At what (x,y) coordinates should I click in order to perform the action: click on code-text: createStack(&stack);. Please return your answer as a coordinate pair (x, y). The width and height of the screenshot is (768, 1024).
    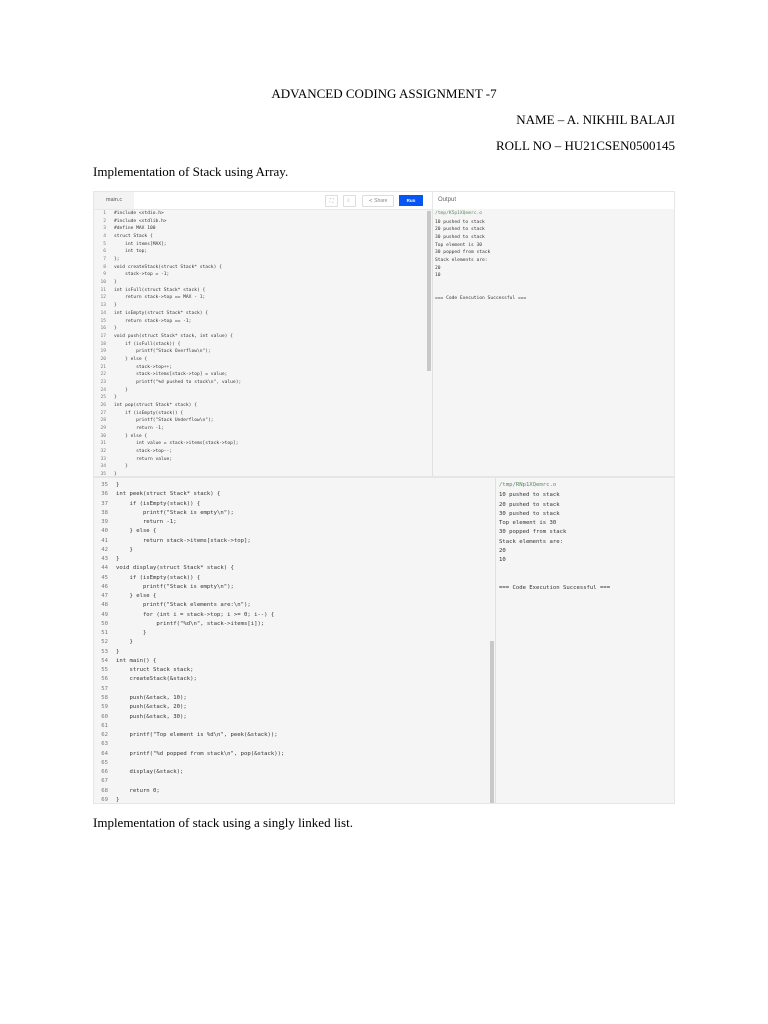
    Looking at the image, I should click on (156, 679).